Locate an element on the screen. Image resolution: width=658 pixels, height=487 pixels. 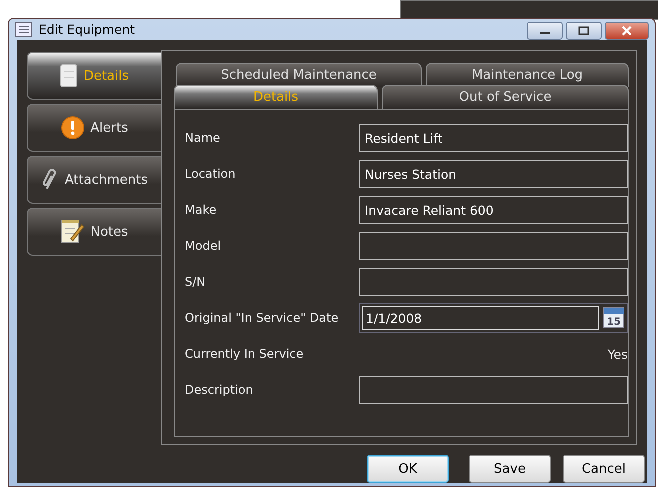
field-label: Name is located at coordinates (203, 138).